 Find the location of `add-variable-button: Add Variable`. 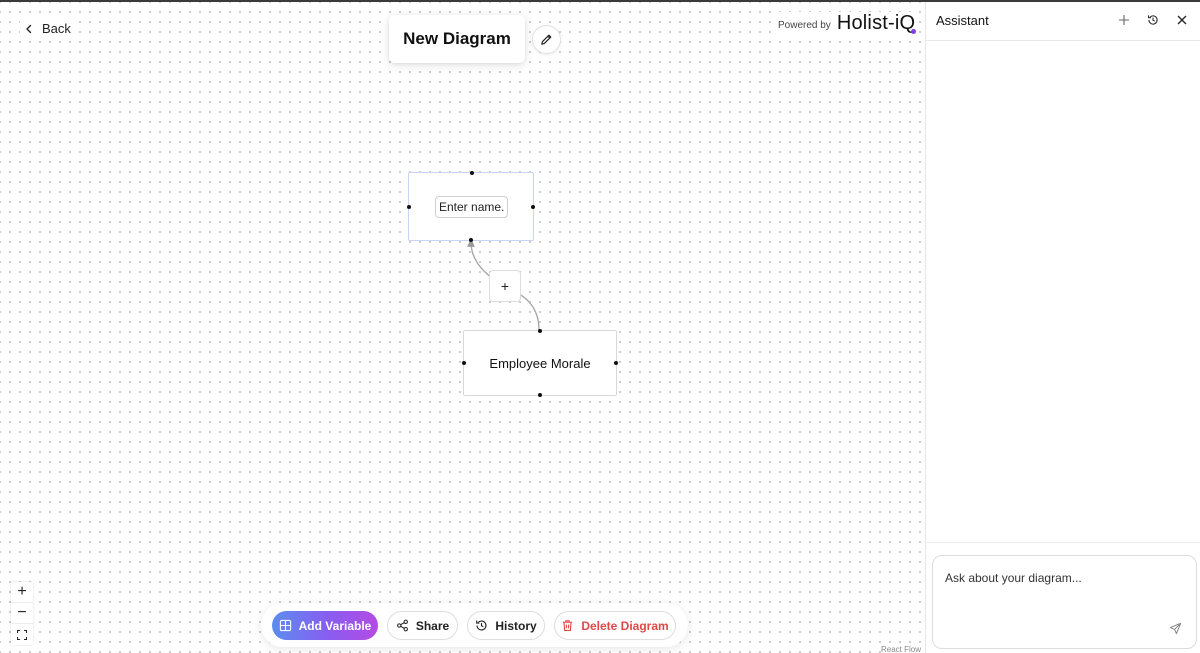

add-variable-button: Add Variable is located at coordinates (325, 625).